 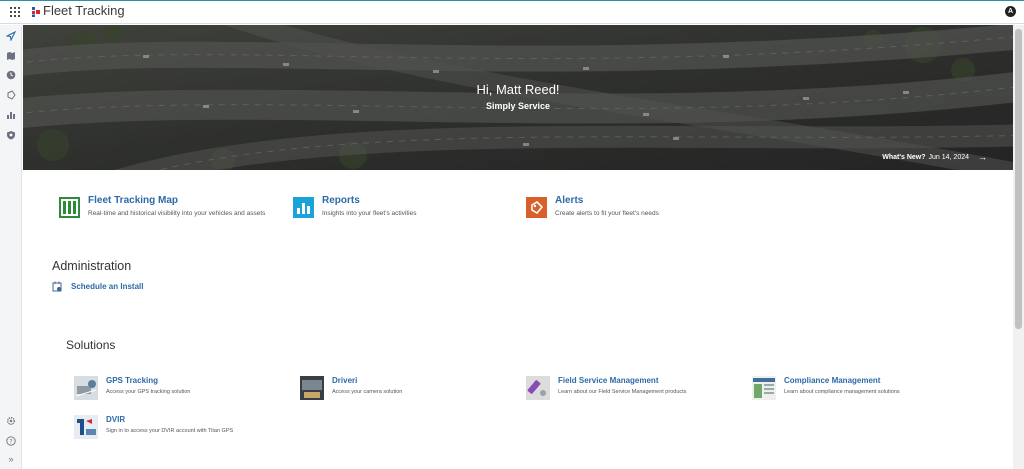 What do you see at coordinates (133, 200) in the screenshot?
I see `feature-title: Fleet Tracking Map` at bounding box center [133, 200].